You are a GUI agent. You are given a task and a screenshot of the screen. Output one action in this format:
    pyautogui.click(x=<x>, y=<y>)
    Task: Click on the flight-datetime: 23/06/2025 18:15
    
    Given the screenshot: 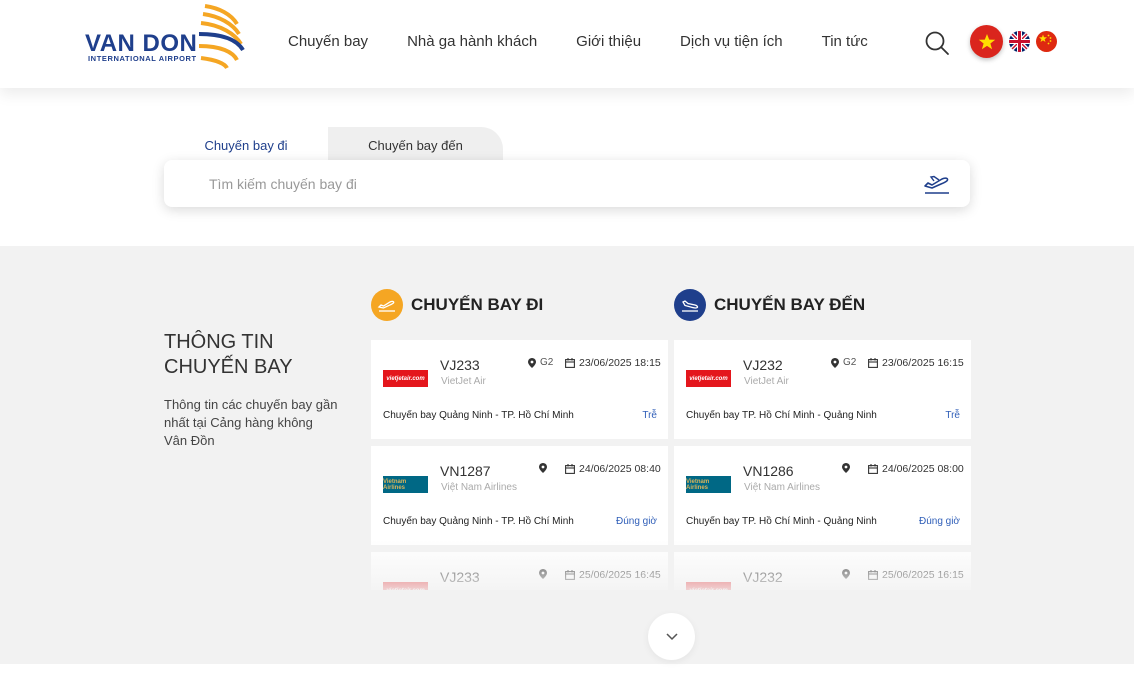 What is the action you would take?
    pyautogui.click(x=613, y=363)
    